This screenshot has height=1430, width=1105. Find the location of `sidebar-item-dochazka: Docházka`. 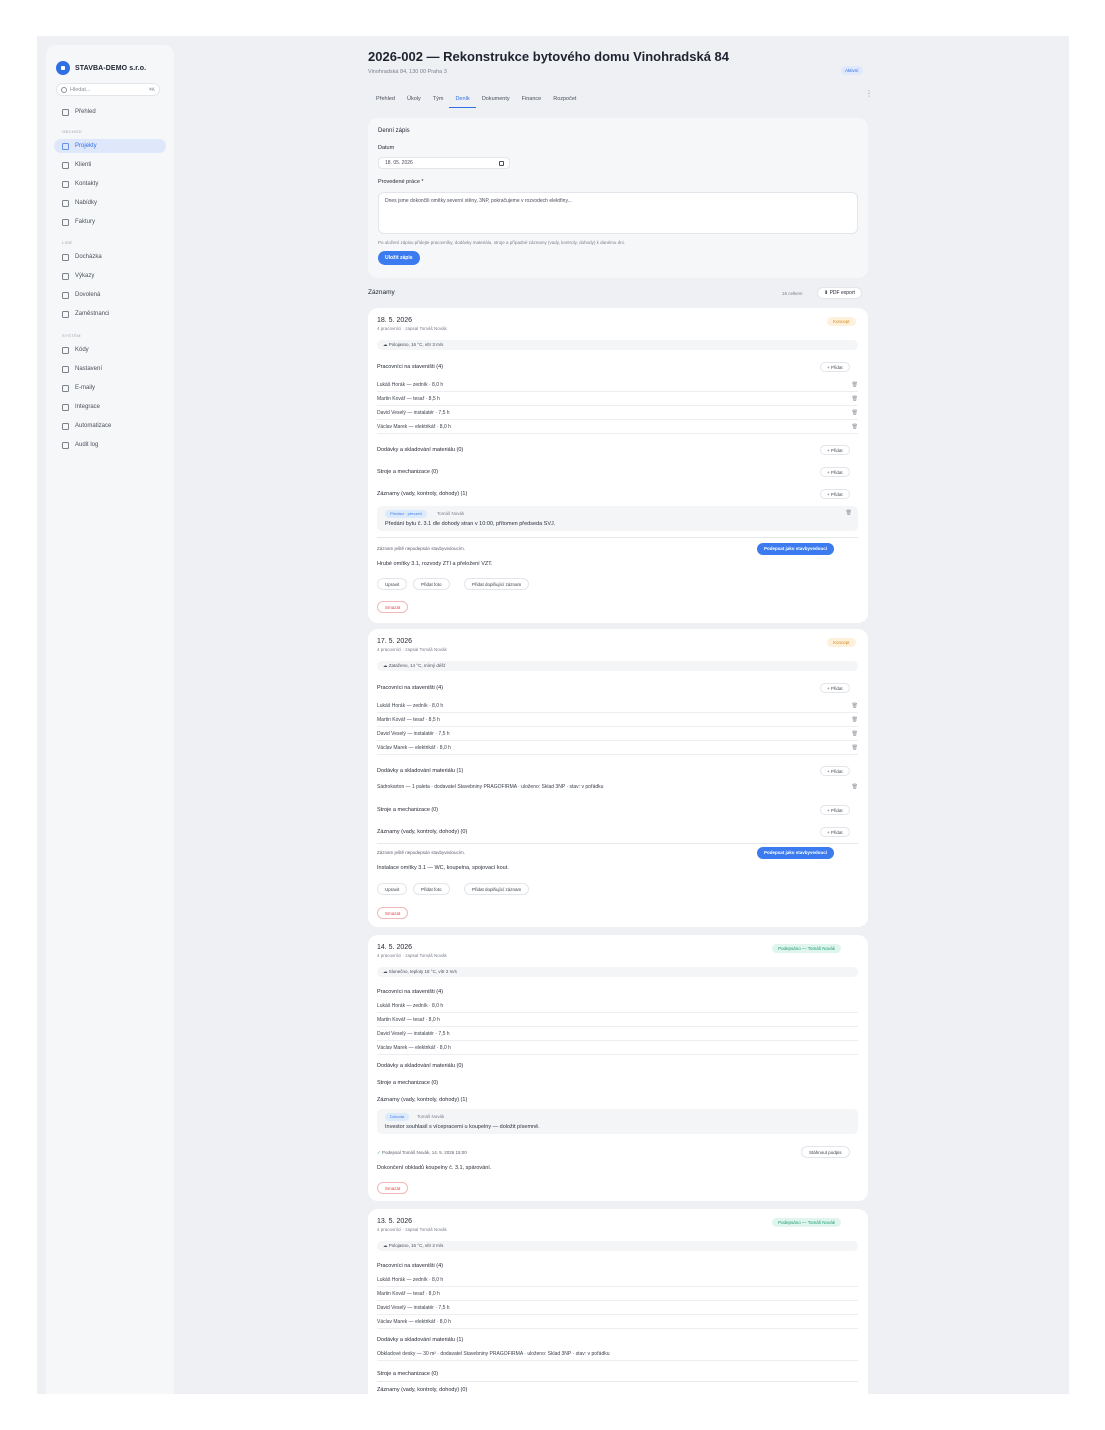

sidebar-item-dochazka: Docházka is located at coordinates (110, 257).